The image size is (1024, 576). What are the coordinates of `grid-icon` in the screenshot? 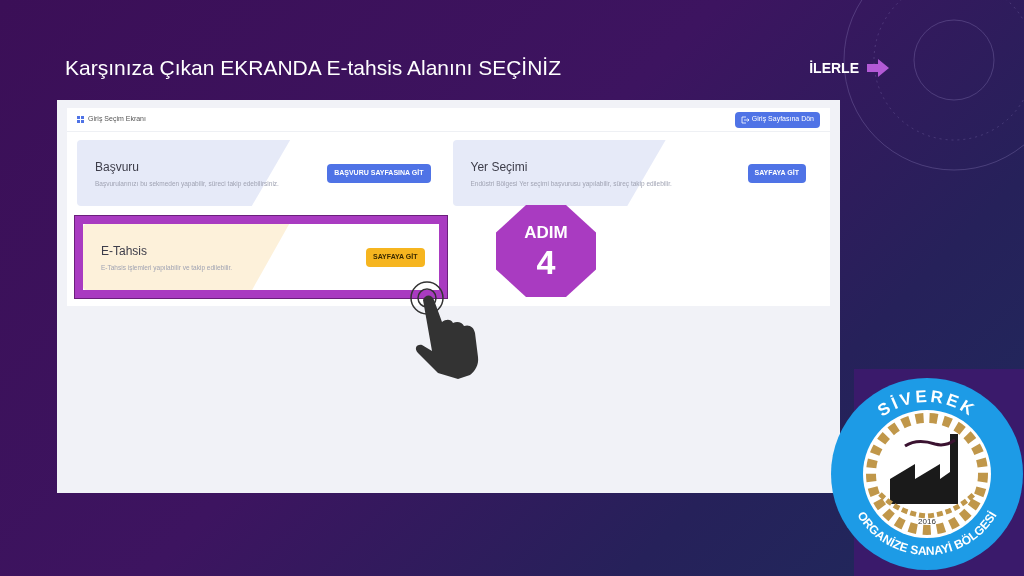 It's located at (80, 119).